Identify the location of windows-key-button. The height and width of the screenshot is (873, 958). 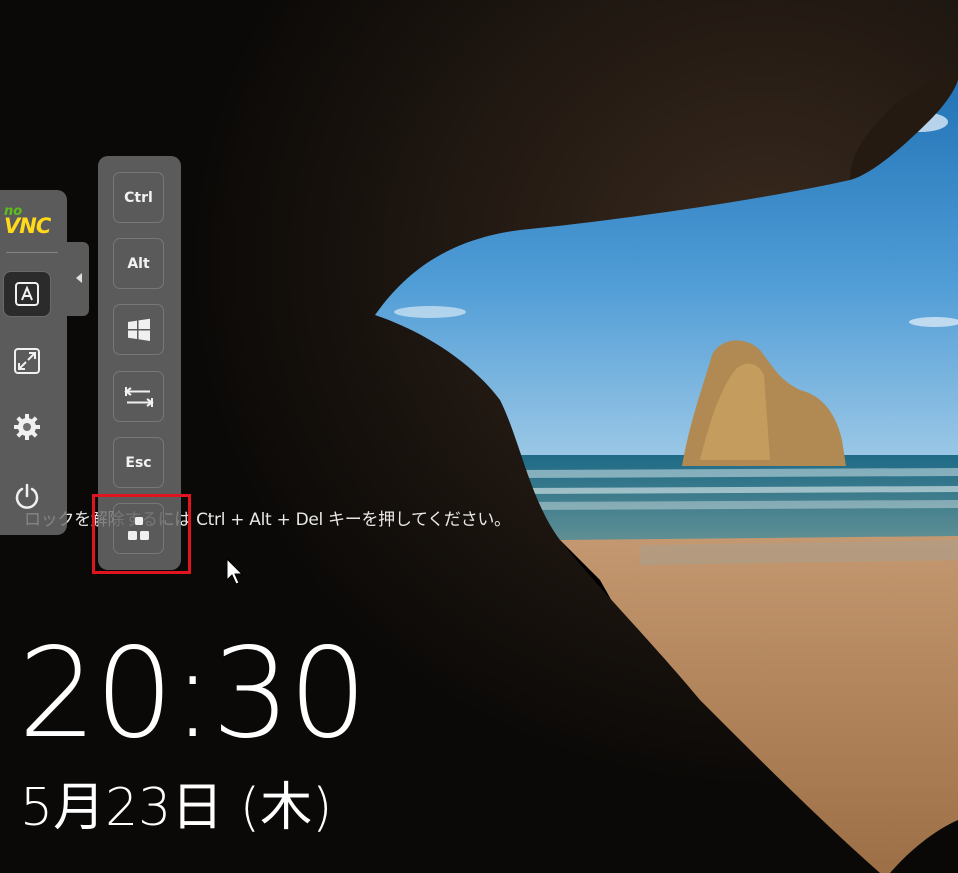
(138, 329).